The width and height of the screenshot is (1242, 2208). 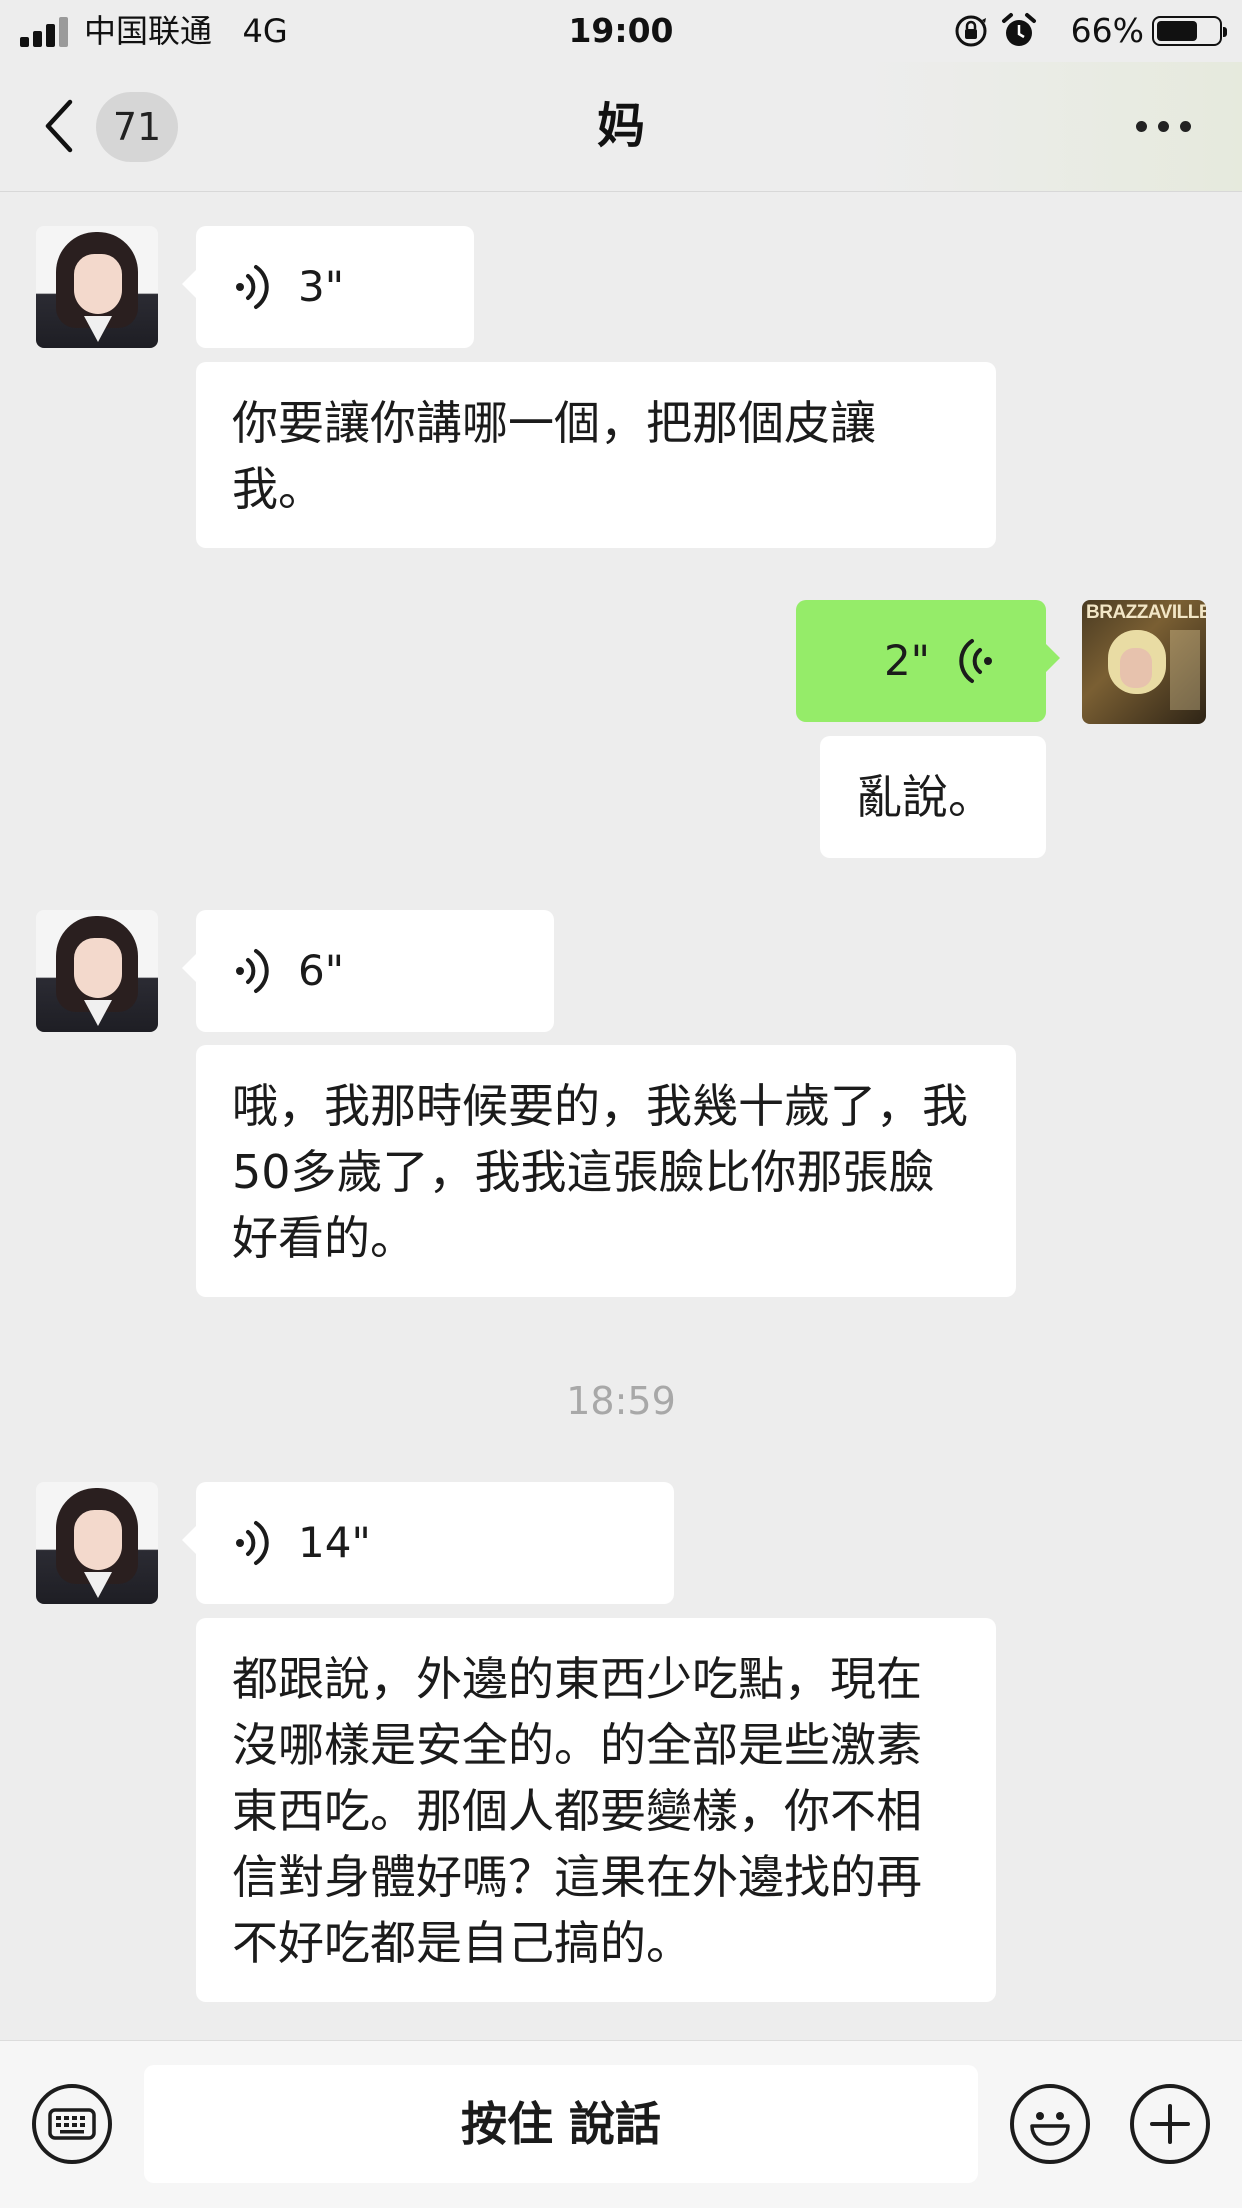 I want to click on voice-duration: 6", so click(x=321, y=970).